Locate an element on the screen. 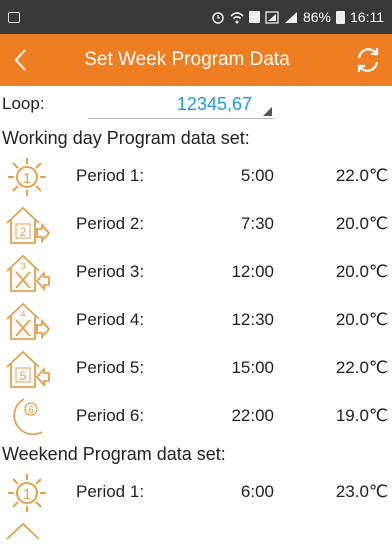  loop-label: Loop: is located at coordinates (23, 103).